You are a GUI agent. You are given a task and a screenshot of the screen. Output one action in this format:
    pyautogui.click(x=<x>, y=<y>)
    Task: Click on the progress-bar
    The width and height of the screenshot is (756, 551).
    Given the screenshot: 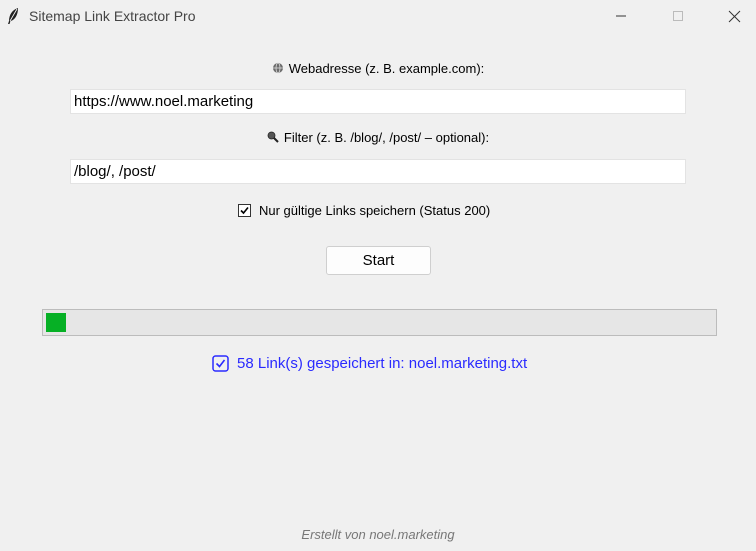 What is the action you would take?
    pyautogui.click(x=379, y=322)
    